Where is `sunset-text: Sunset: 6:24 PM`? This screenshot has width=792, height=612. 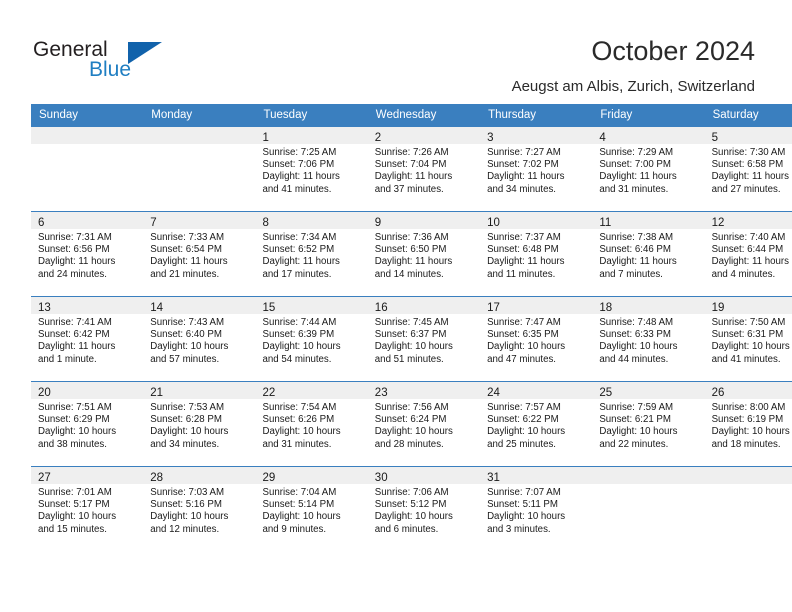
sunset-text: Sunset: 6:24 PM is located at coordinates (410, 420).